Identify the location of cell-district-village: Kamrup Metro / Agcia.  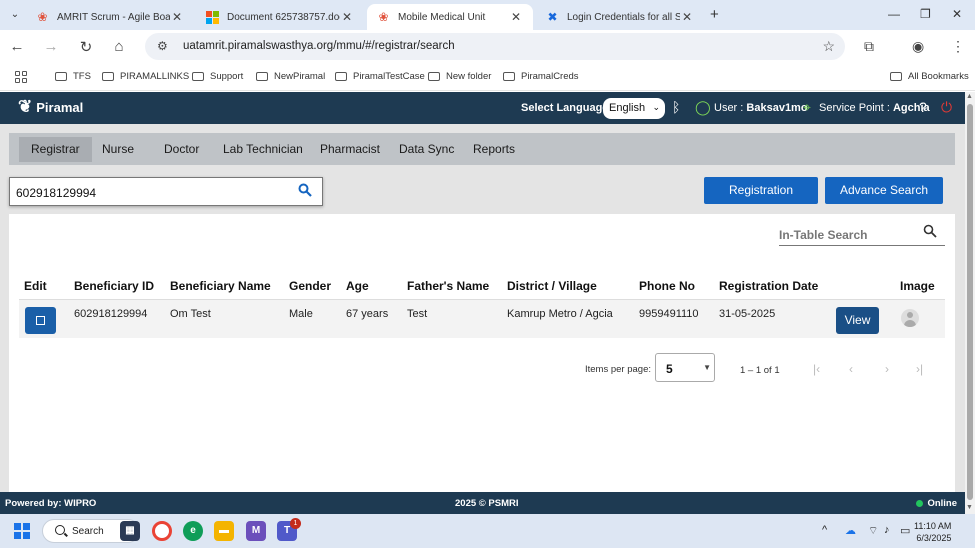
(560, 314).